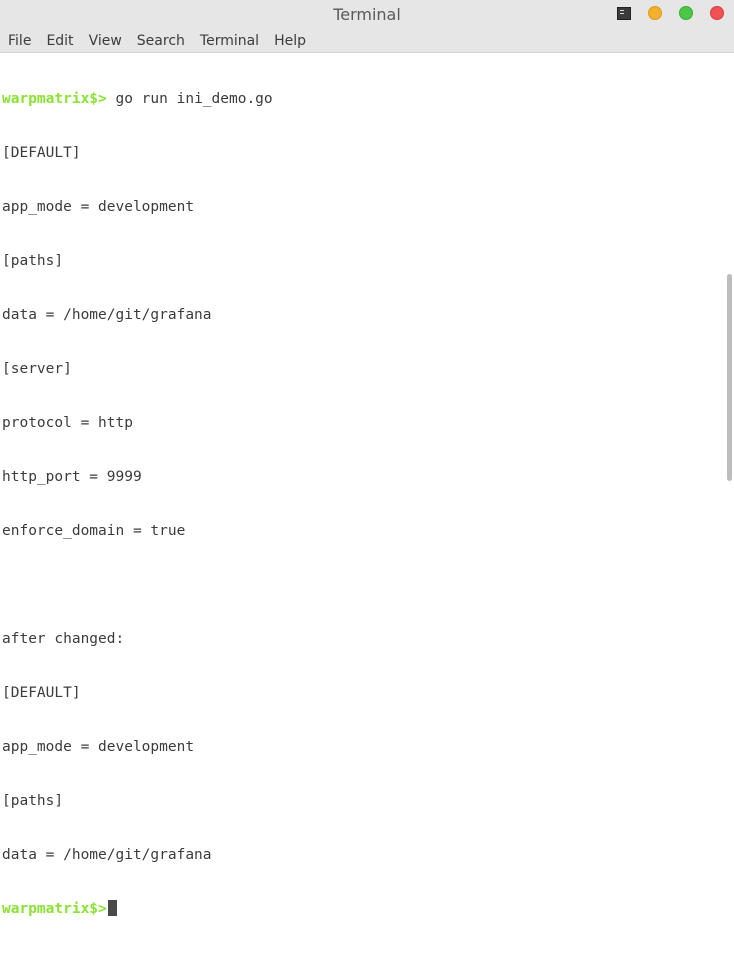 Image resolution: width=734 pixels, height=954 pixels. I want to click on output-line: [server], so click(37, 369).